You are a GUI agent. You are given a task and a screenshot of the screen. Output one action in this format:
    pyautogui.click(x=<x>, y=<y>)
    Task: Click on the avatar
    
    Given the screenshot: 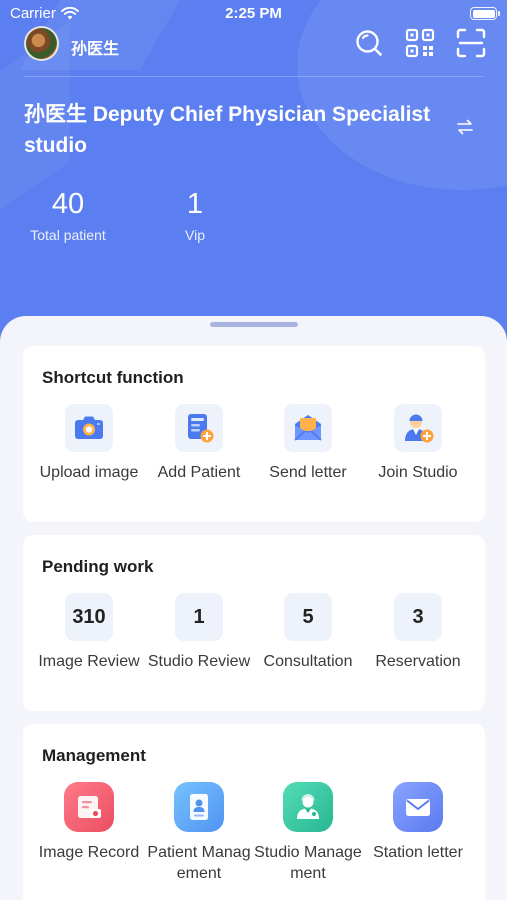 What is the action you would take?
    pyautogui.click(x=41, y=43)
    